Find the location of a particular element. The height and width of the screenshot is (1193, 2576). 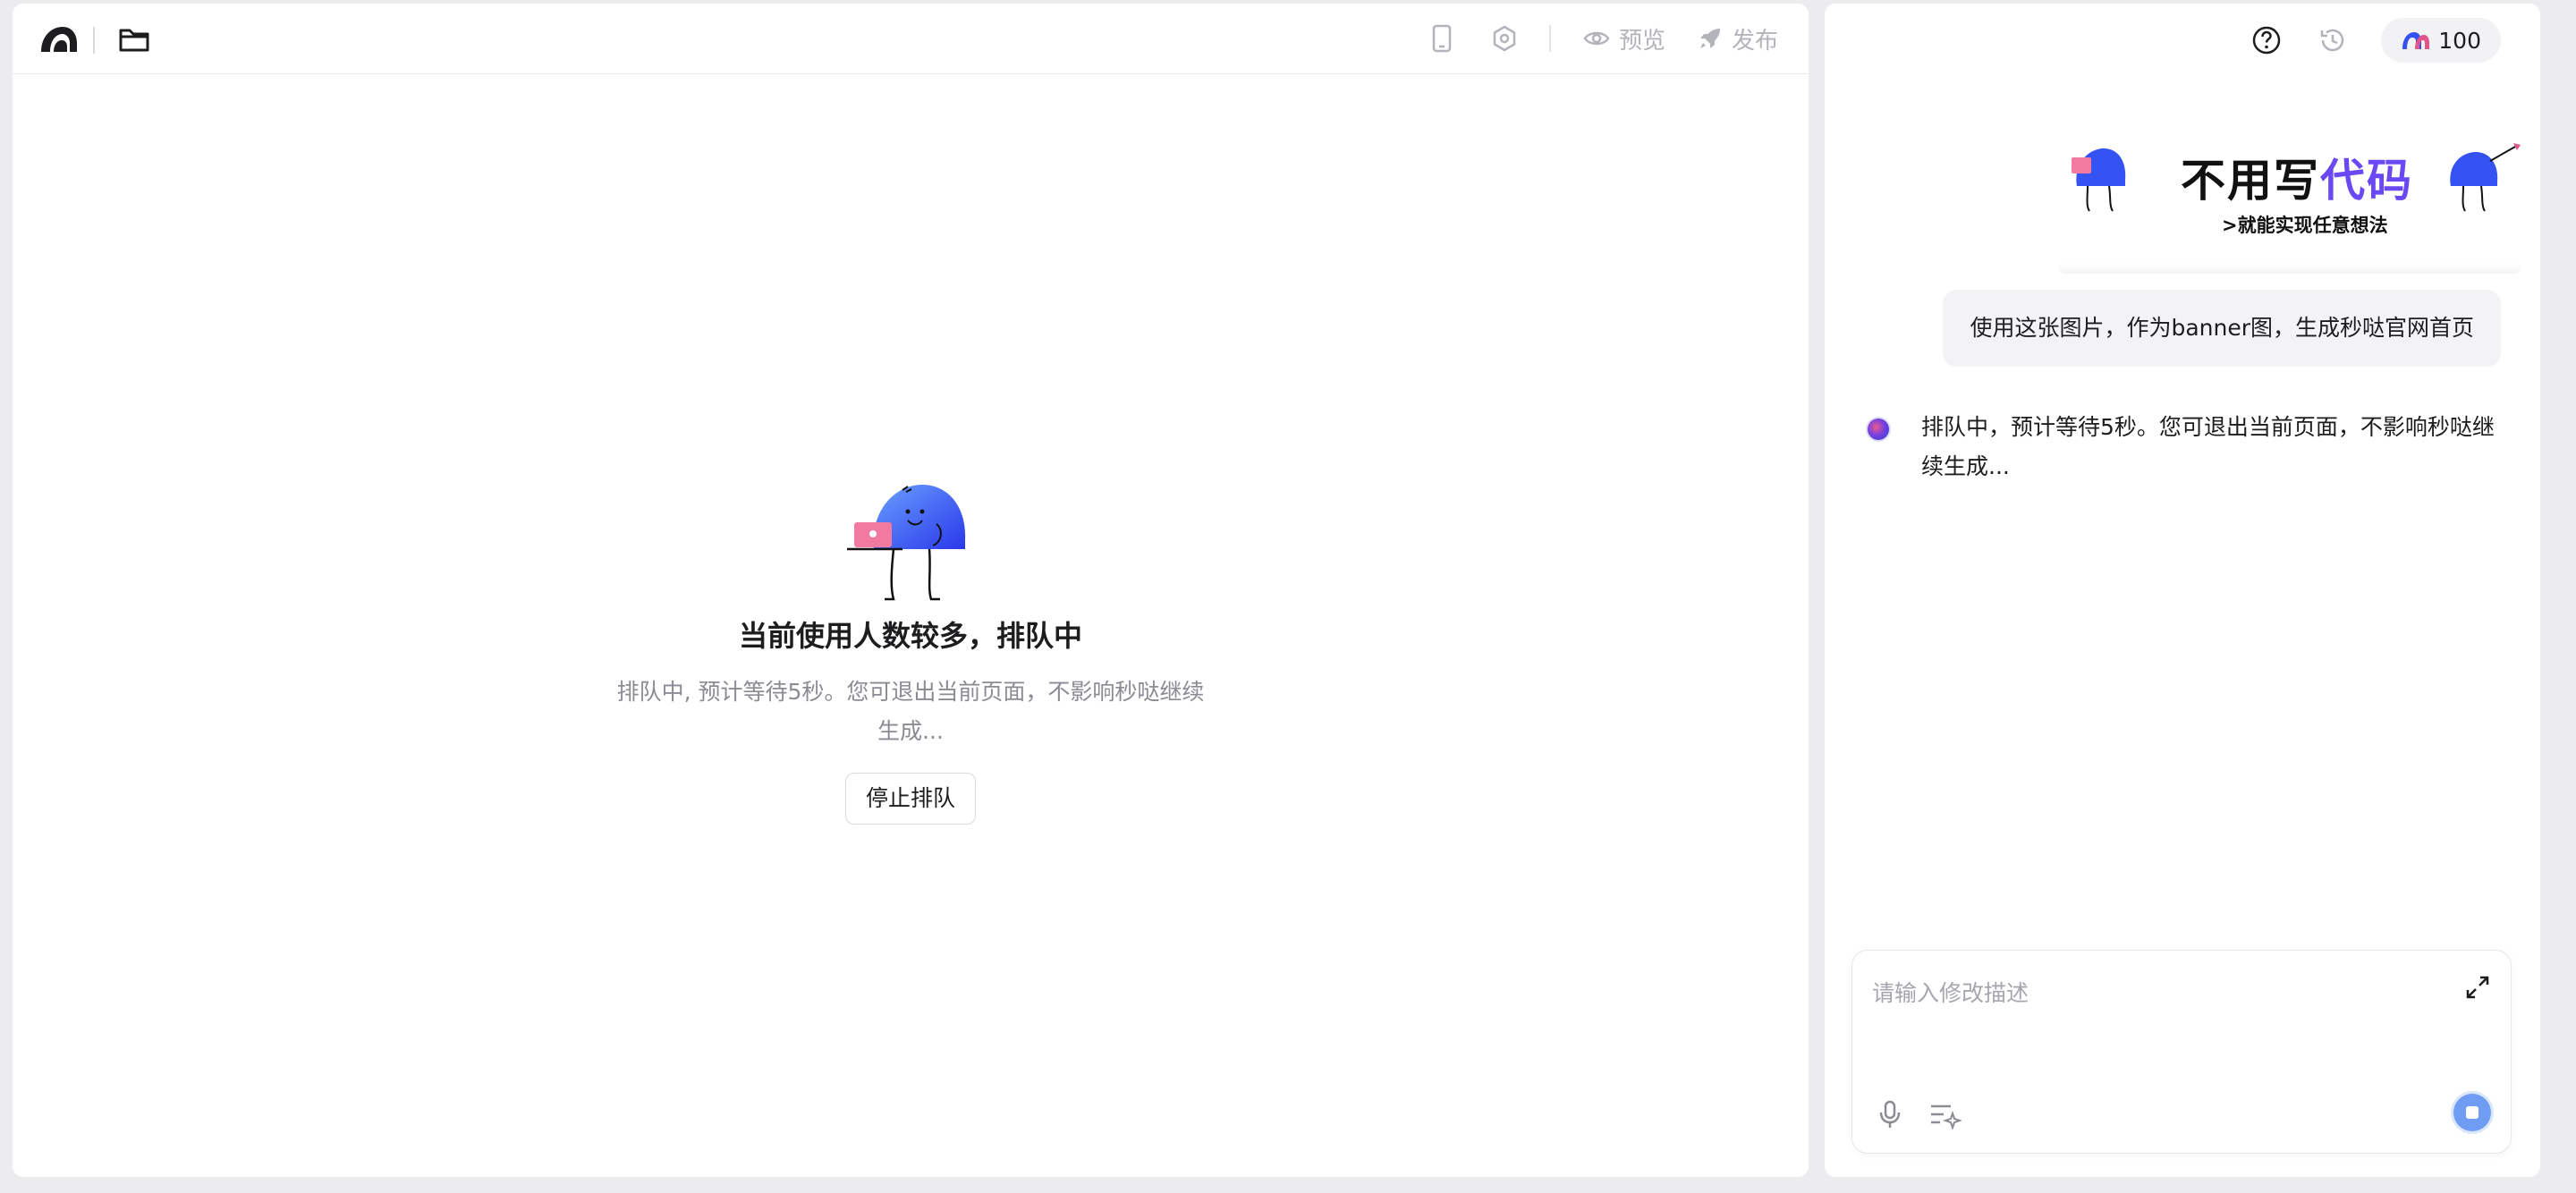

credits-badge: 100 is located at coordinates (2441, 41).